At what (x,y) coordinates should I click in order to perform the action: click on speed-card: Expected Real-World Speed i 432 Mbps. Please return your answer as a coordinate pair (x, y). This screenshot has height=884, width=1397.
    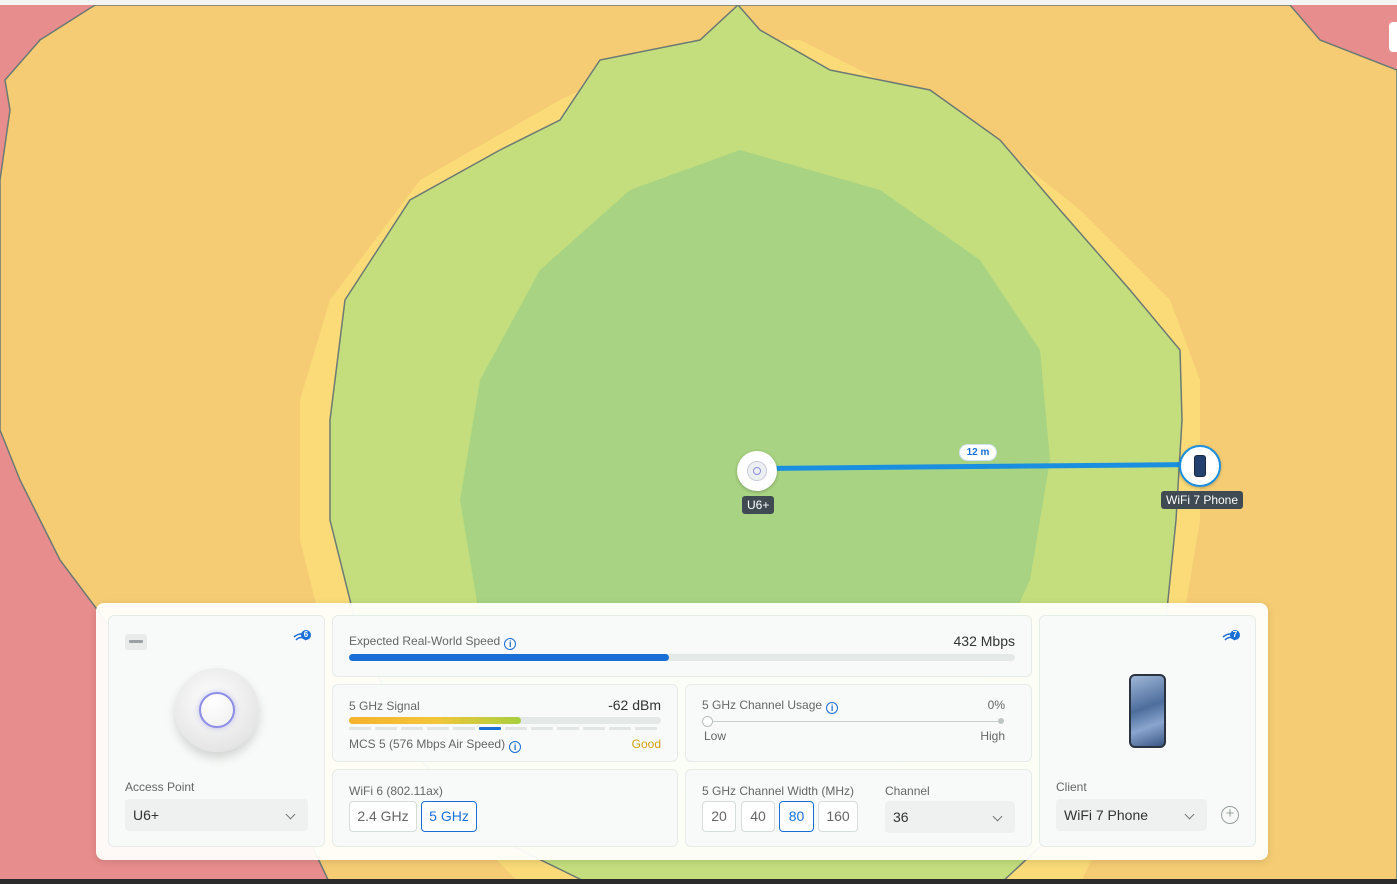
    Looking at the image, I should click on (682, 646).